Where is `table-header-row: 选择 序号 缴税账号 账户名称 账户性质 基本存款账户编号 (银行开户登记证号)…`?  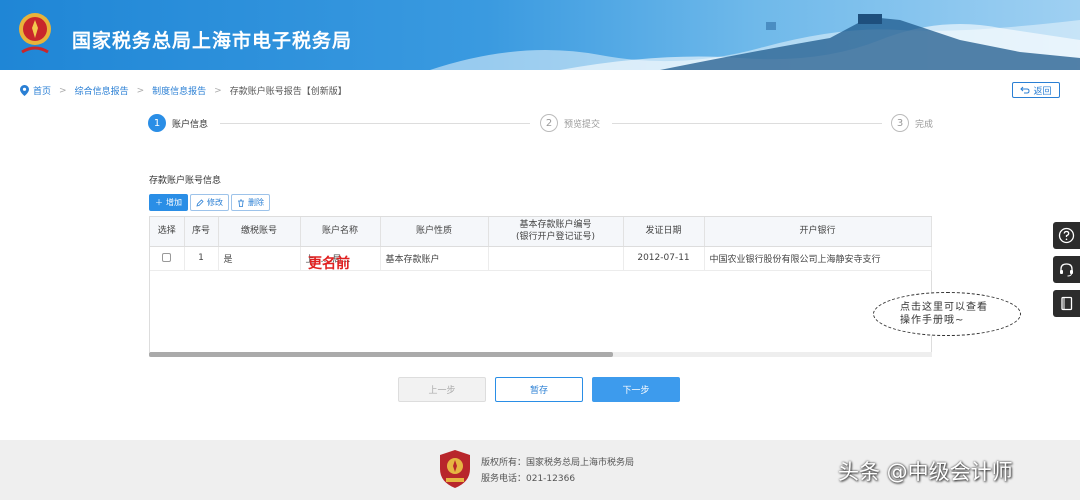 table-header-row: 选择 序号 缴税账号 账户名称 账户性质 基本存款账户编号 (银行开户登记证号)… is located at coordinates (541, 232).